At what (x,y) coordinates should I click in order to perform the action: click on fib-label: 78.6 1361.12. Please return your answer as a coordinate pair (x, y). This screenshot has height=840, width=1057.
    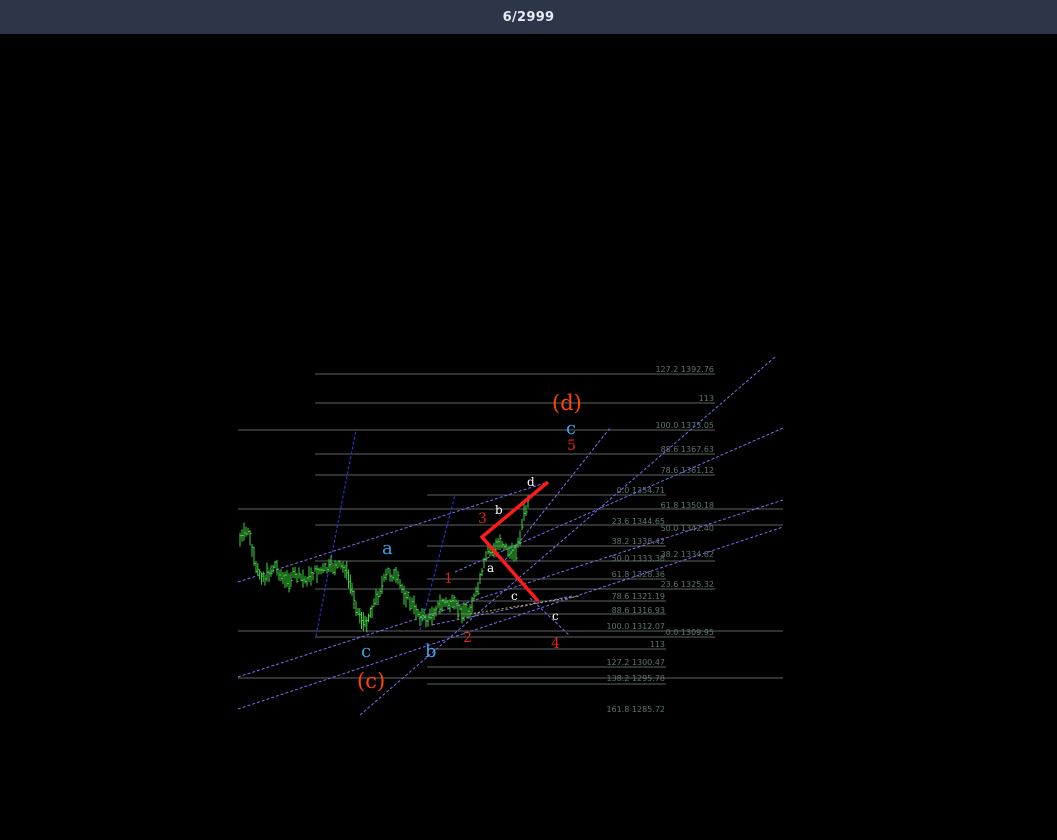
    Looking at the image, I should click on (687, 470).